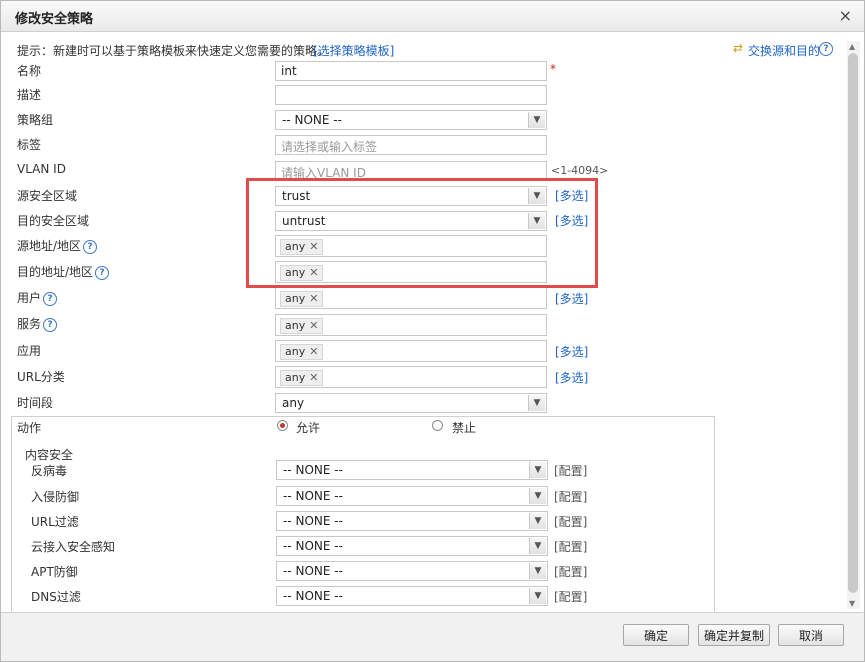 The height and width of the screenshot is (662, 865). I want to click on swap-src-dst-link: 交换源和目的, so click(784, 50).